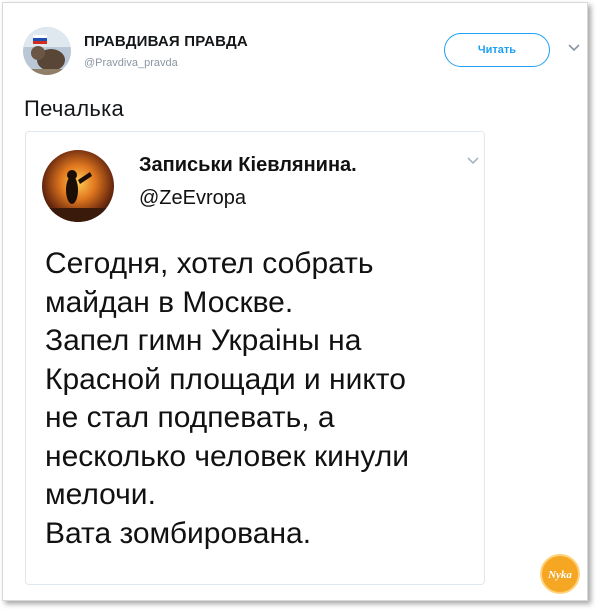 Image resolution: width=601 pixels, height=614 pixels. I want to click on tweet-text: Печалька, so click(74, 108).